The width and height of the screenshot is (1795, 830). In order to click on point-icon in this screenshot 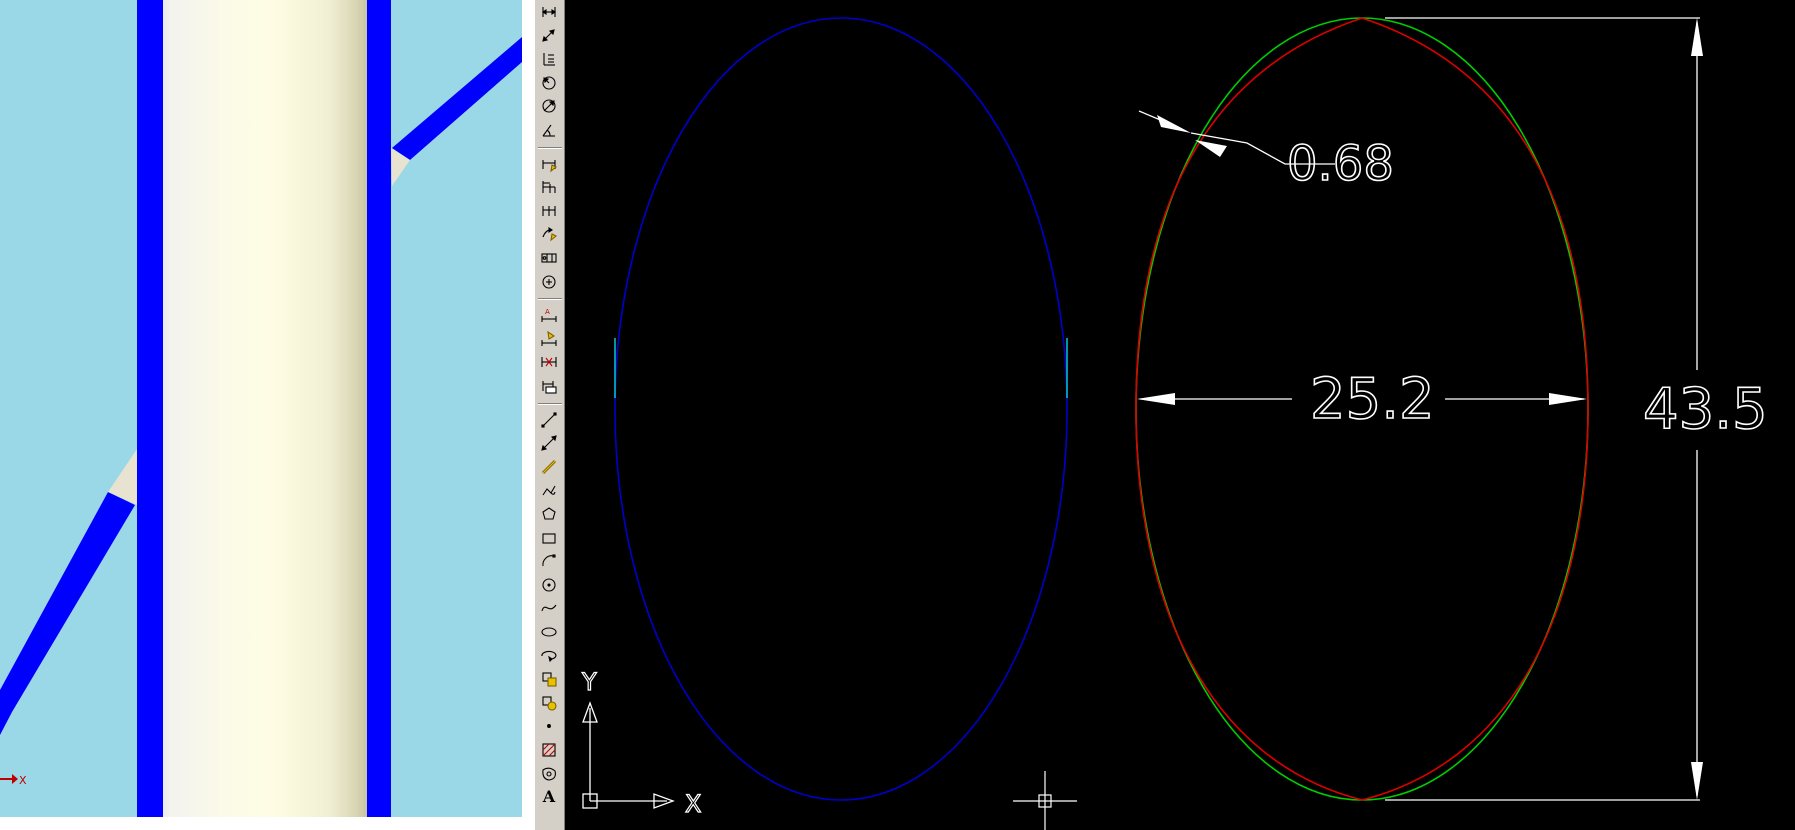, I will do `click(549, 726)`.